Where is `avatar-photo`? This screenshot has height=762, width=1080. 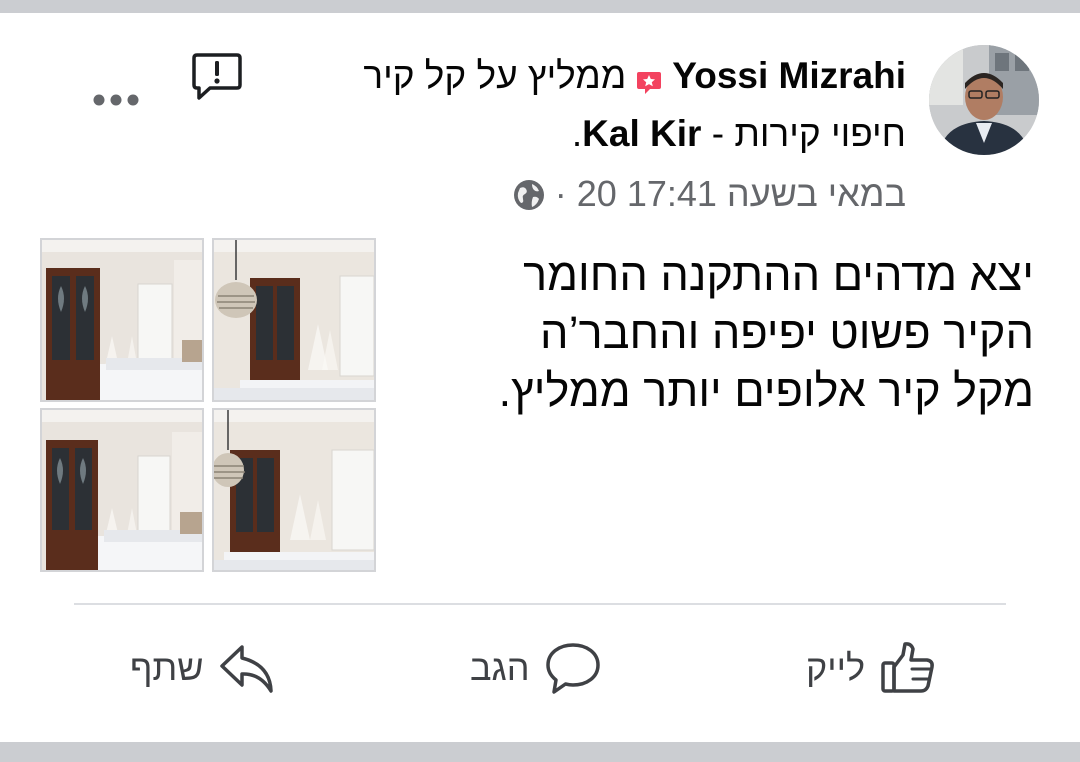 avatar-photo is located at coordinates (984, 100).